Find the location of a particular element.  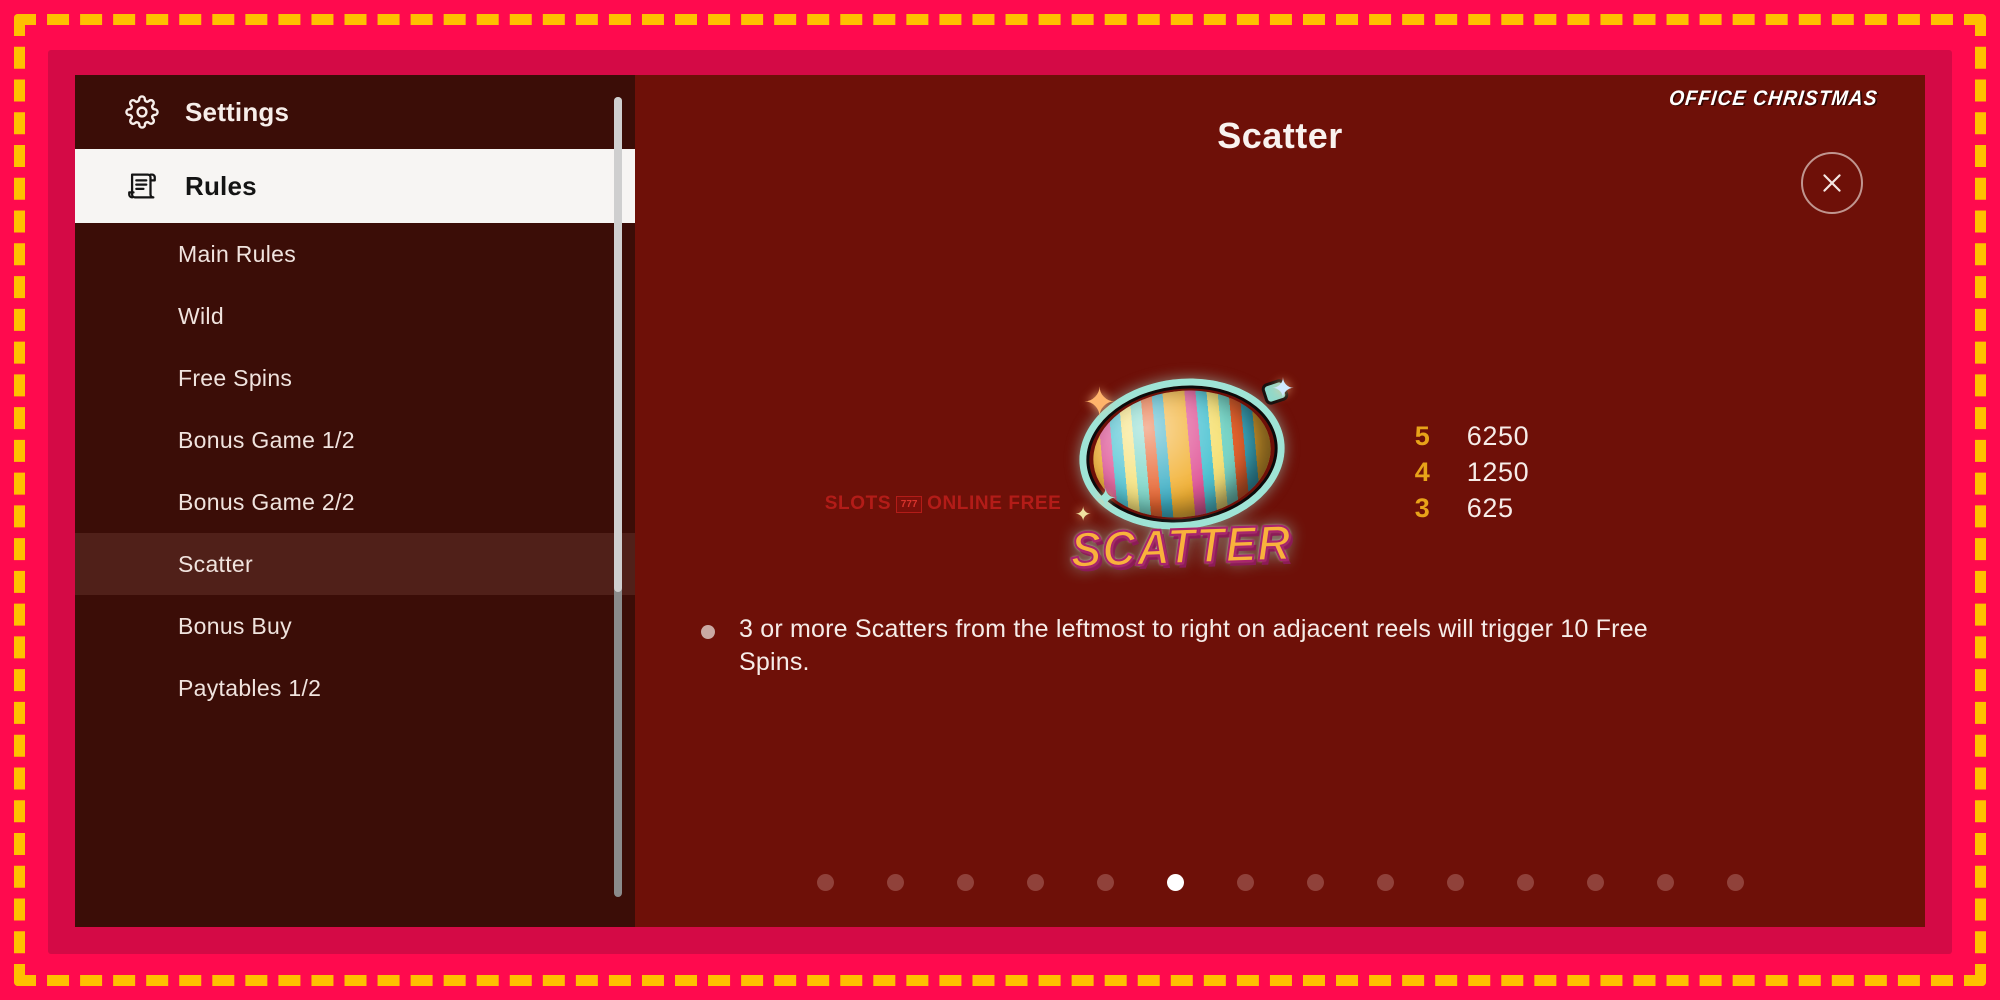

sidebar-subitem-bonus-game-2: Bonus Game 2/2 is located at coordinates (355, 502).